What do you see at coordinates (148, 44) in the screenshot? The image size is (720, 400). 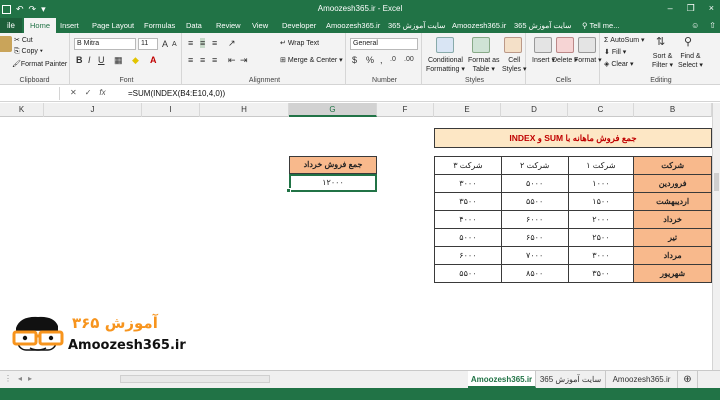 I see `font-size-select: 11` at bounding box center [148, 44].